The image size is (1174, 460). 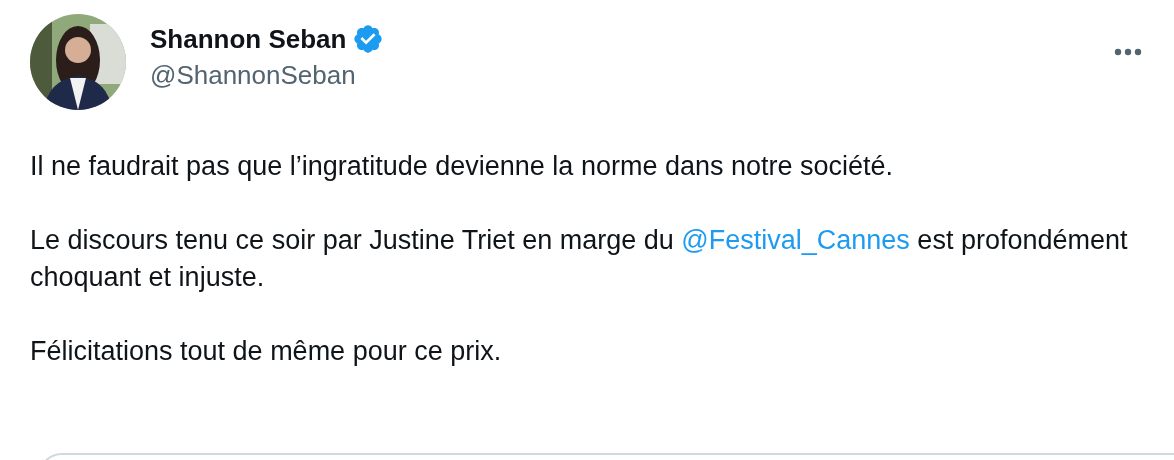 What do you see at coordinates (248, 39) in the screenshot?
I see `author-name: Shannon Seban` at bounding box center [248, 39].